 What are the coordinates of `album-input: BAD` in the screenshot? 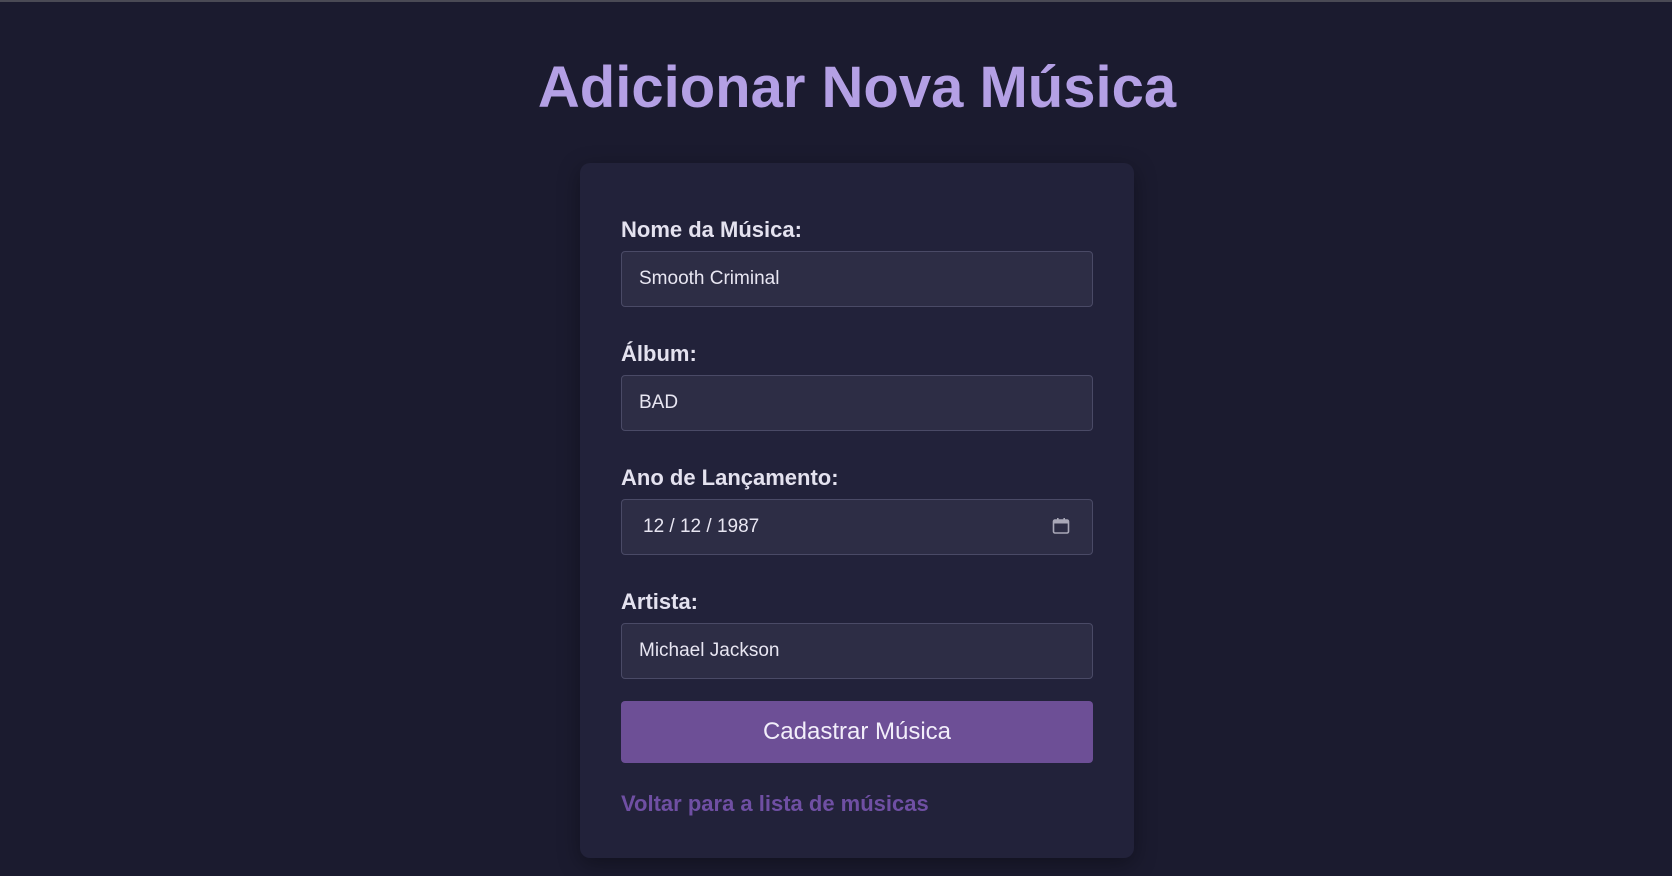 It's located at (857, 403).